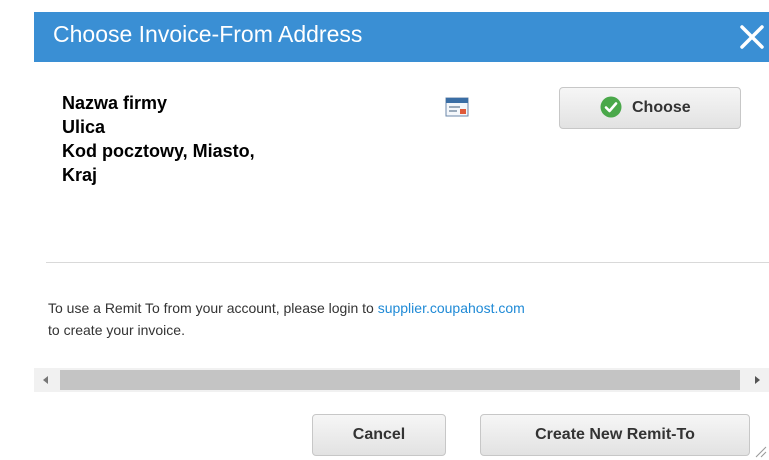 Image resolution: width=769 pixels, height=460 pixels. Describe the element at coordinates (458, 108) in the screenshot. I see `address-card-icon` at that location.